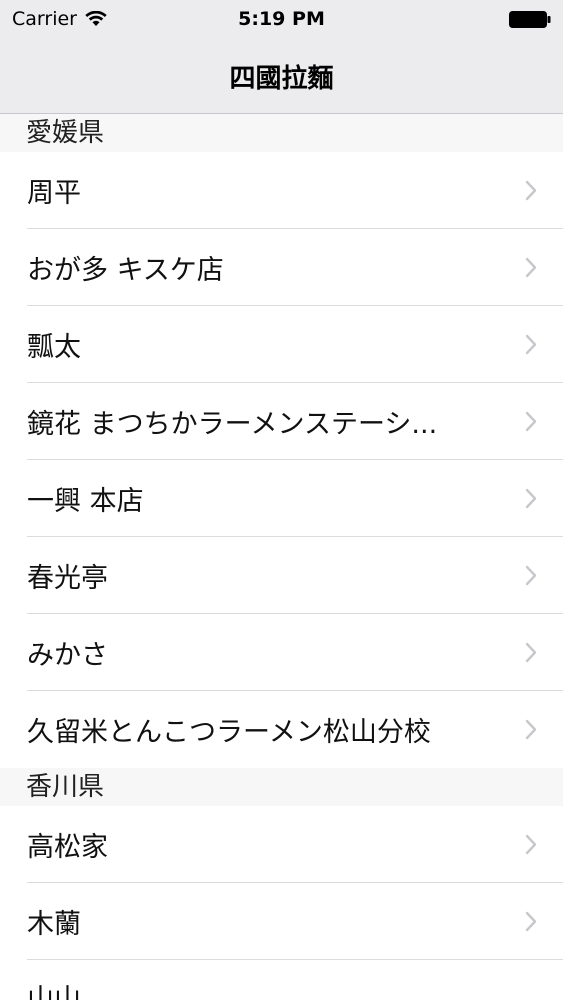 Image resolution: width=563 pixels, height=1000 pixels. I want to click on list-item: 高松家, so click(281, 844).